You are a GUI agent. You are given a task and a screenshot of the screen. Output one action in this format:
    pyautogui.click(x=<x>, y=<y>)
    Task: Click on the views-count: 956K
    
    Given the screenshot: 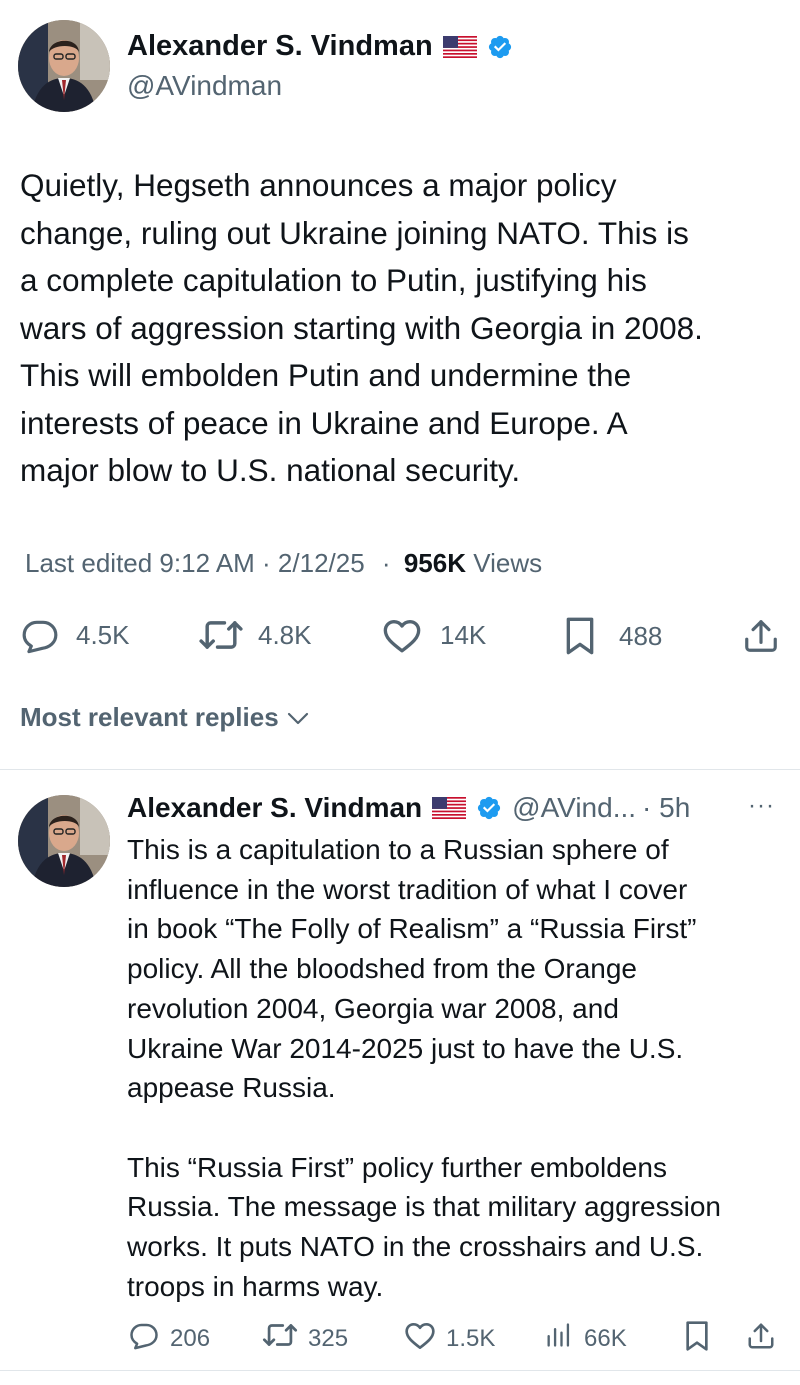 What is the action you would take?
    pyautogui.click(x=434, y=563)
    